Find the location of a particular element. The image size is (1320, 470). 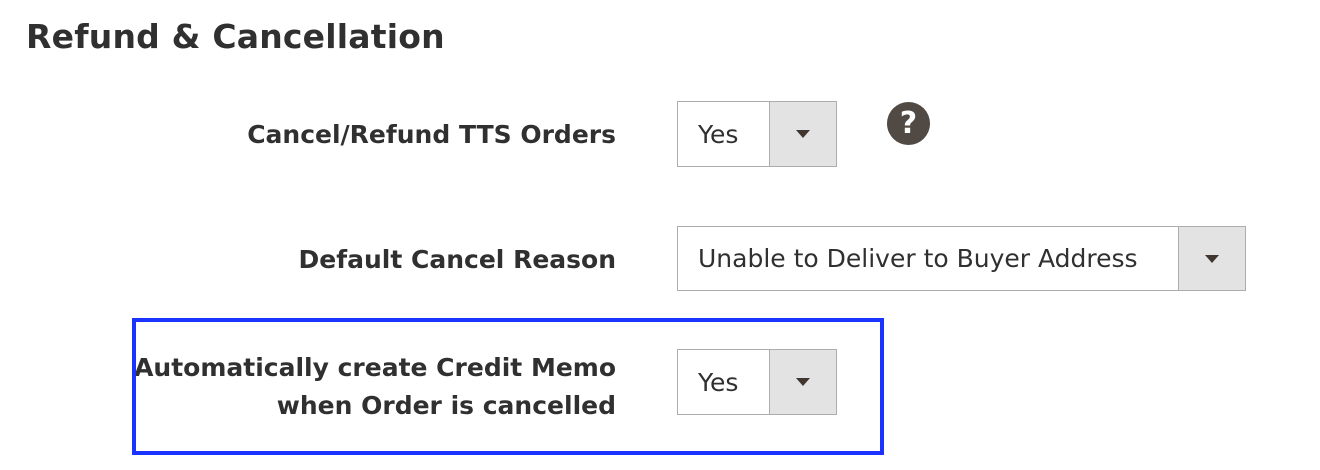

select-value: Unable to Deliver to Buyer Address is located at coordinates (918, 258).